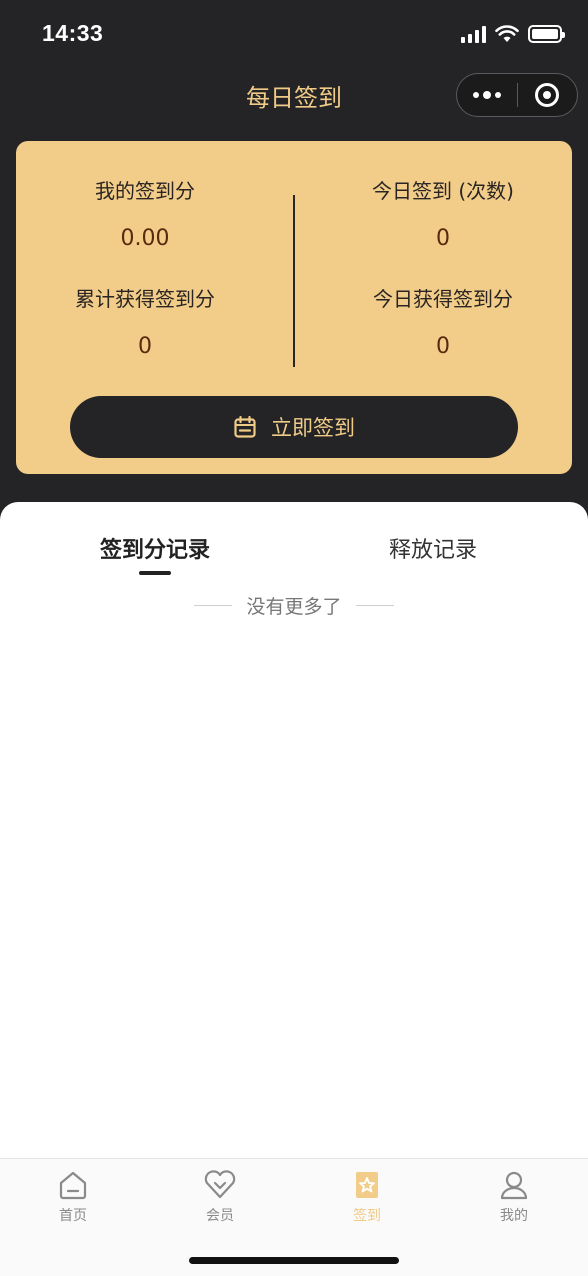 The height and width of the screenshot is (1276, 588). What do you see at coordinates (433, 548) in the screenshot?
I see `tab-release-record: 释放记录` at bounding box center [433, 548].